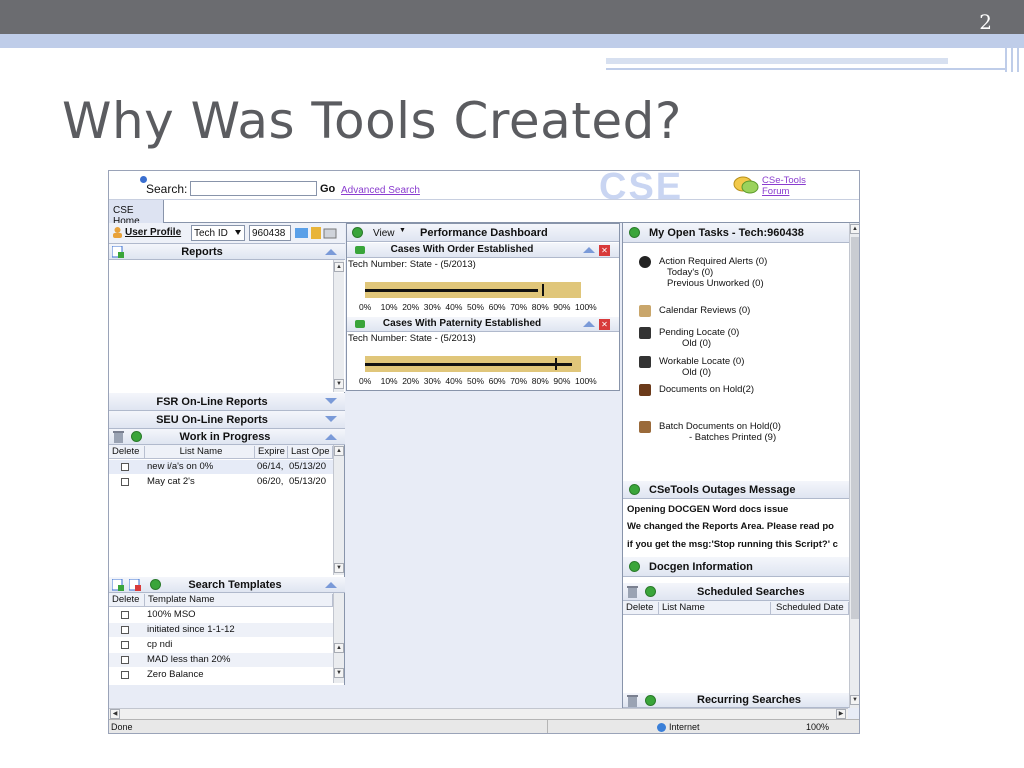 The height and width of the screenshot is (768, 1024). Describe the element at coordinates (227, 437) in the screenshot. I see `wip-header: Work in Progress` at that location.